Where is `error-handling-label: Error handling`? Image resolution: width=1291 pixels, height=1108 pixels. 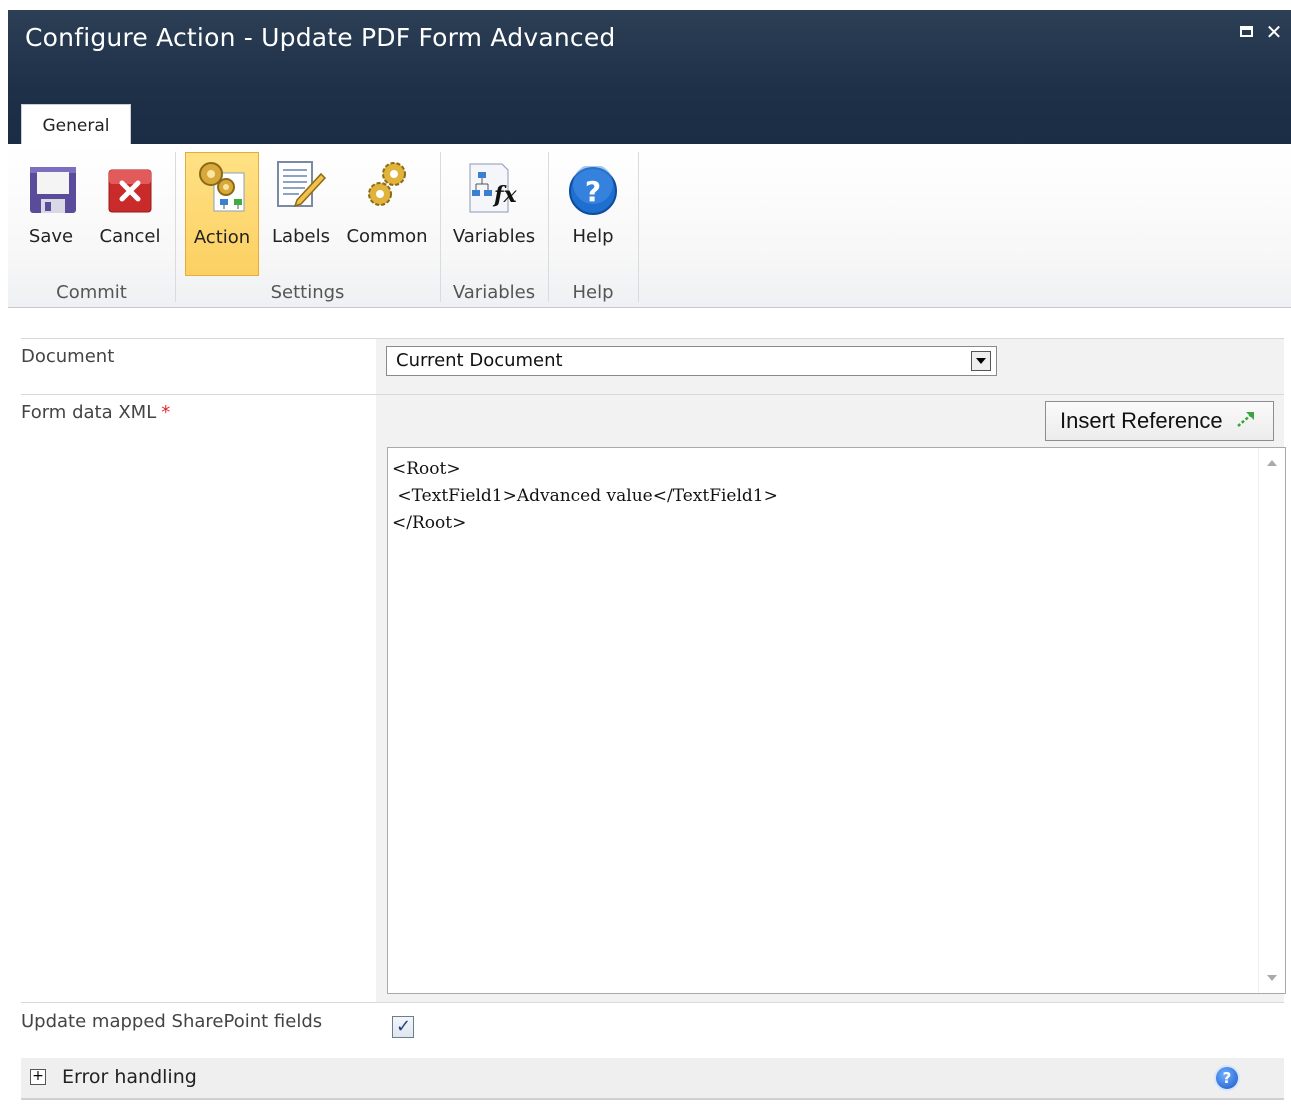
error-handling-label: Error handling is located at coordinates (129, 1077).